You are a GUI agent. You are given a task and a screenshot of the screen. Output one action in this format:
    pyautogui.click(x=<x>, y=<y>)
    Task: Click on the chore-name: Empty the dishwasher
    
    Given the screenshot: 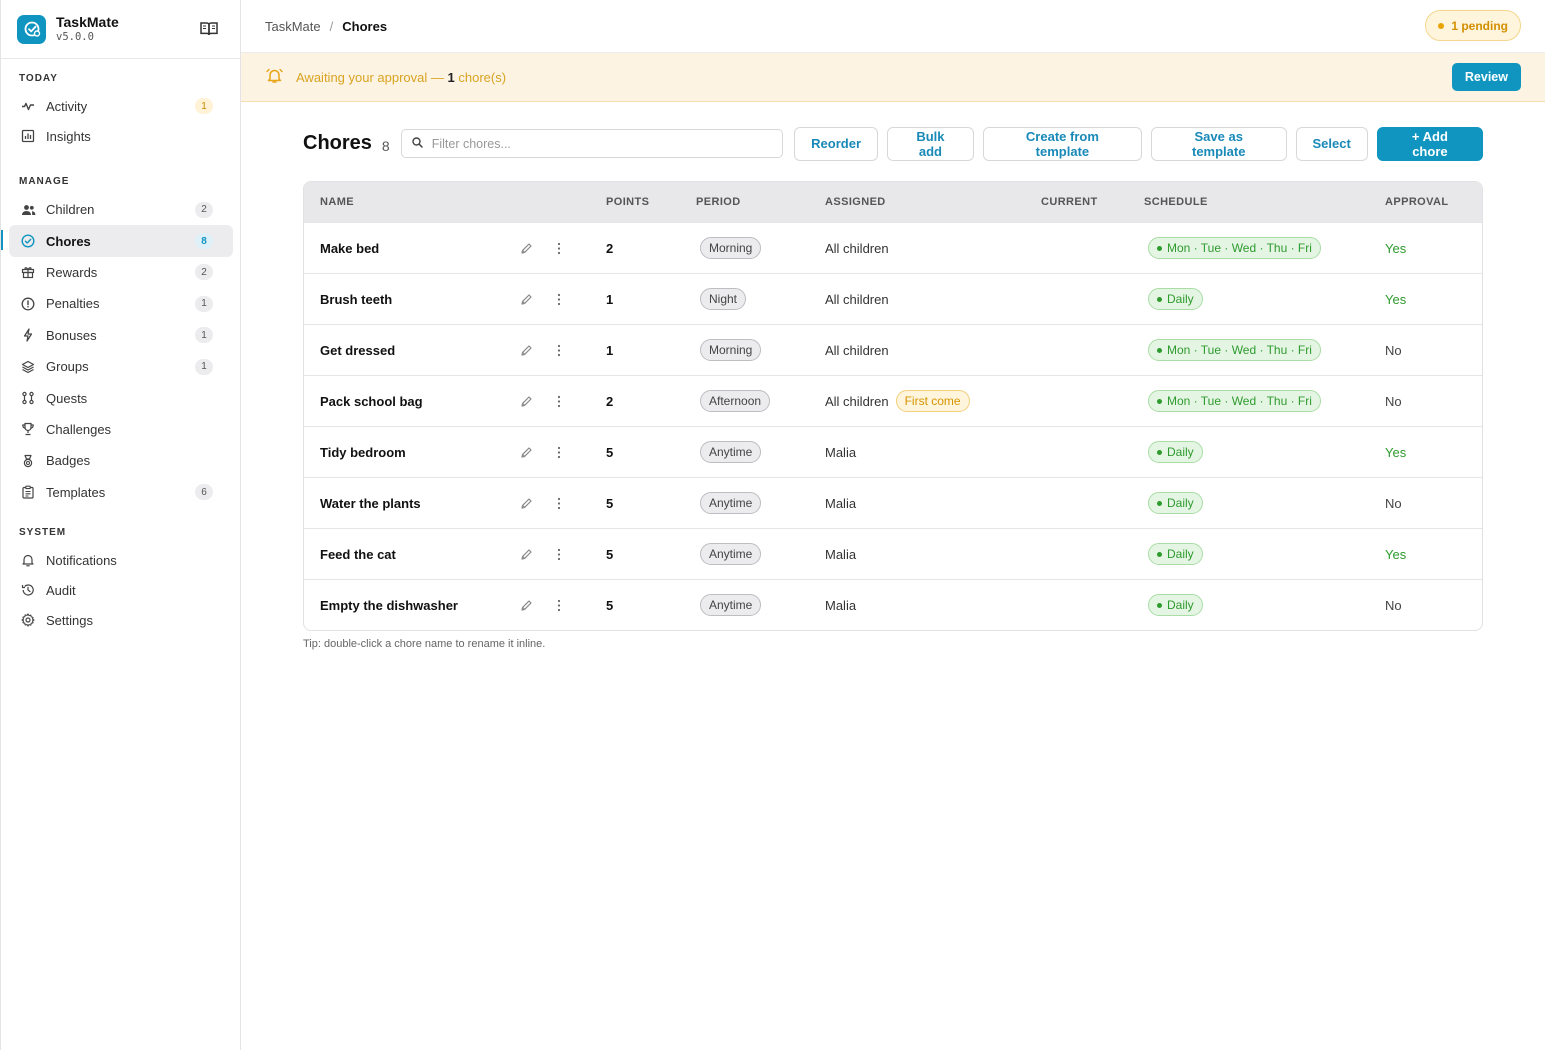 What is the action you would take?
    pyautogui.click(x=389, y=605)
    